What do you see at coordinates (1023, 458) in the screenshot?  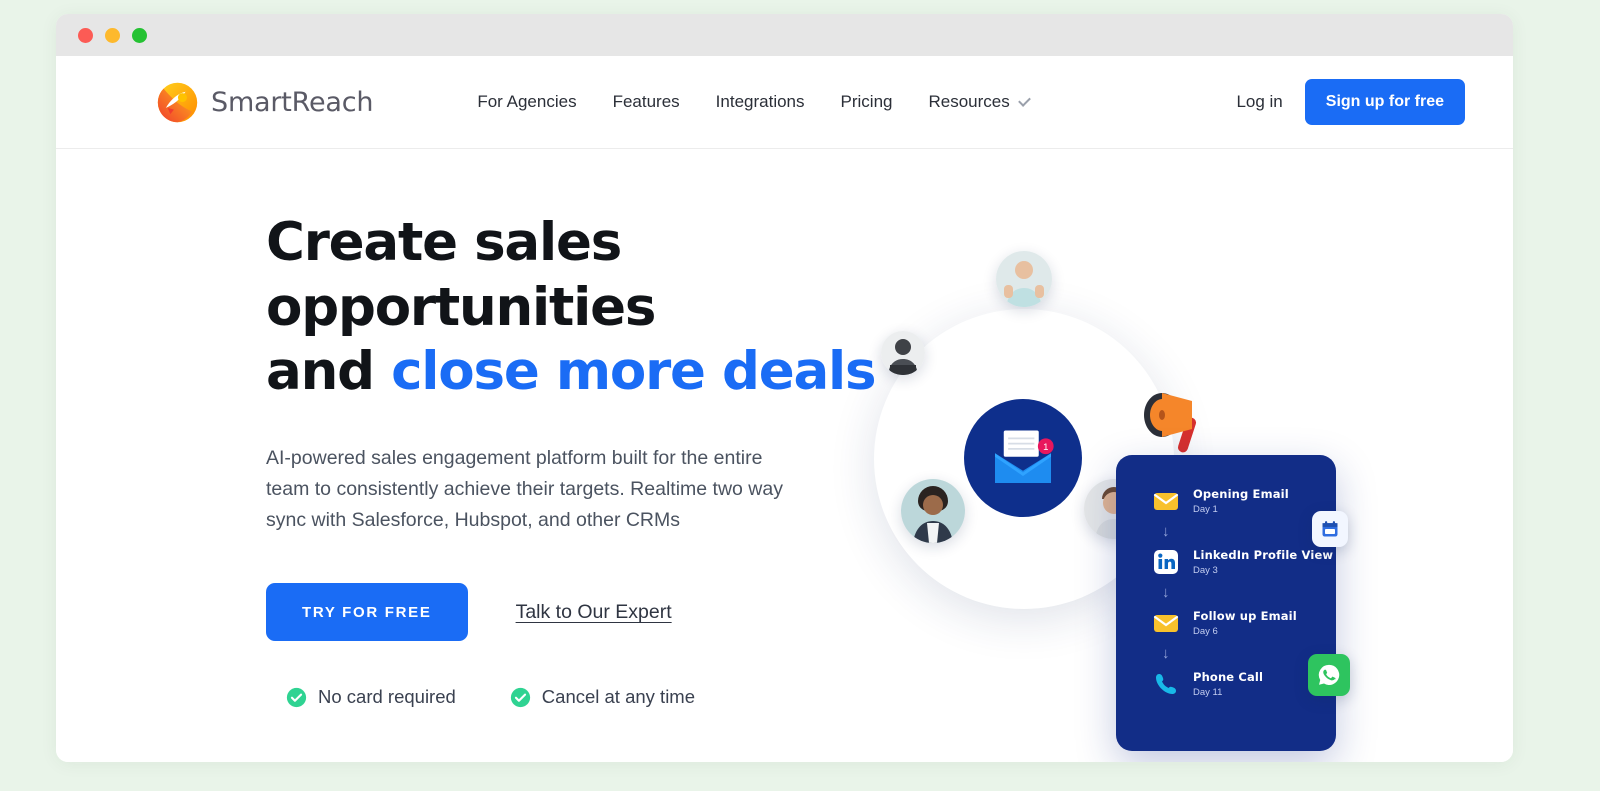 I see `open-envelope-icon: 1` at bounding box center [1023, 458].